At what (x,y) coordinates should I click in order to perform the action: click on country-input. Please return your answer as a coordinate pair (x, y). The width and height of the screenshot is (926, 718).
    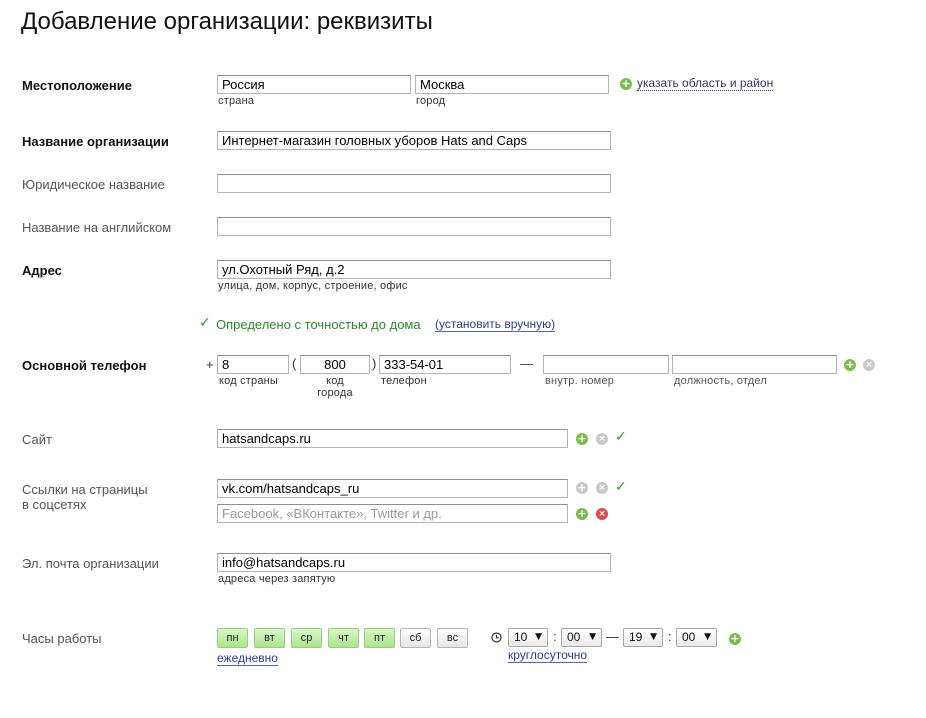
    Looking at the image, I should click on (314, 84).